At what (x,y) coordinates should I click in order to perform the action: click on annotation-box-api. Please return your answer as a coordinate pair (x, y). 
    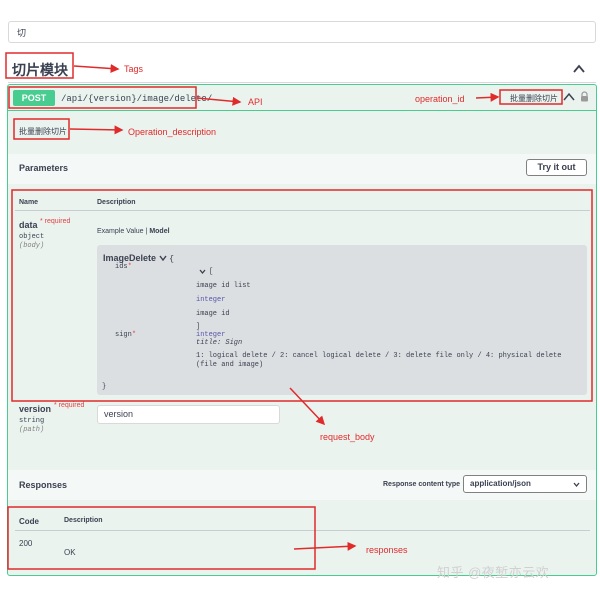
    Looking at the image, I should click on (102, 97).